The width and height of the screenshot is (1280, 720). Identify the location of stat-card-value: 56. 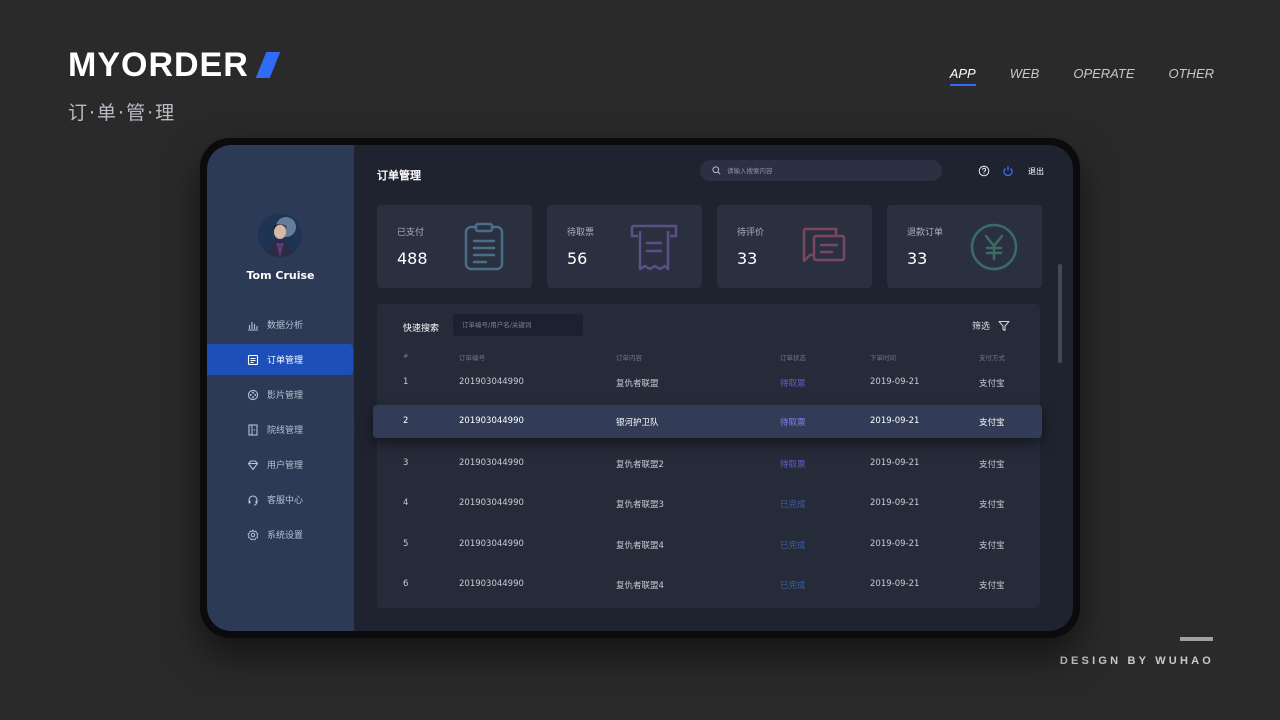
(577, 258).